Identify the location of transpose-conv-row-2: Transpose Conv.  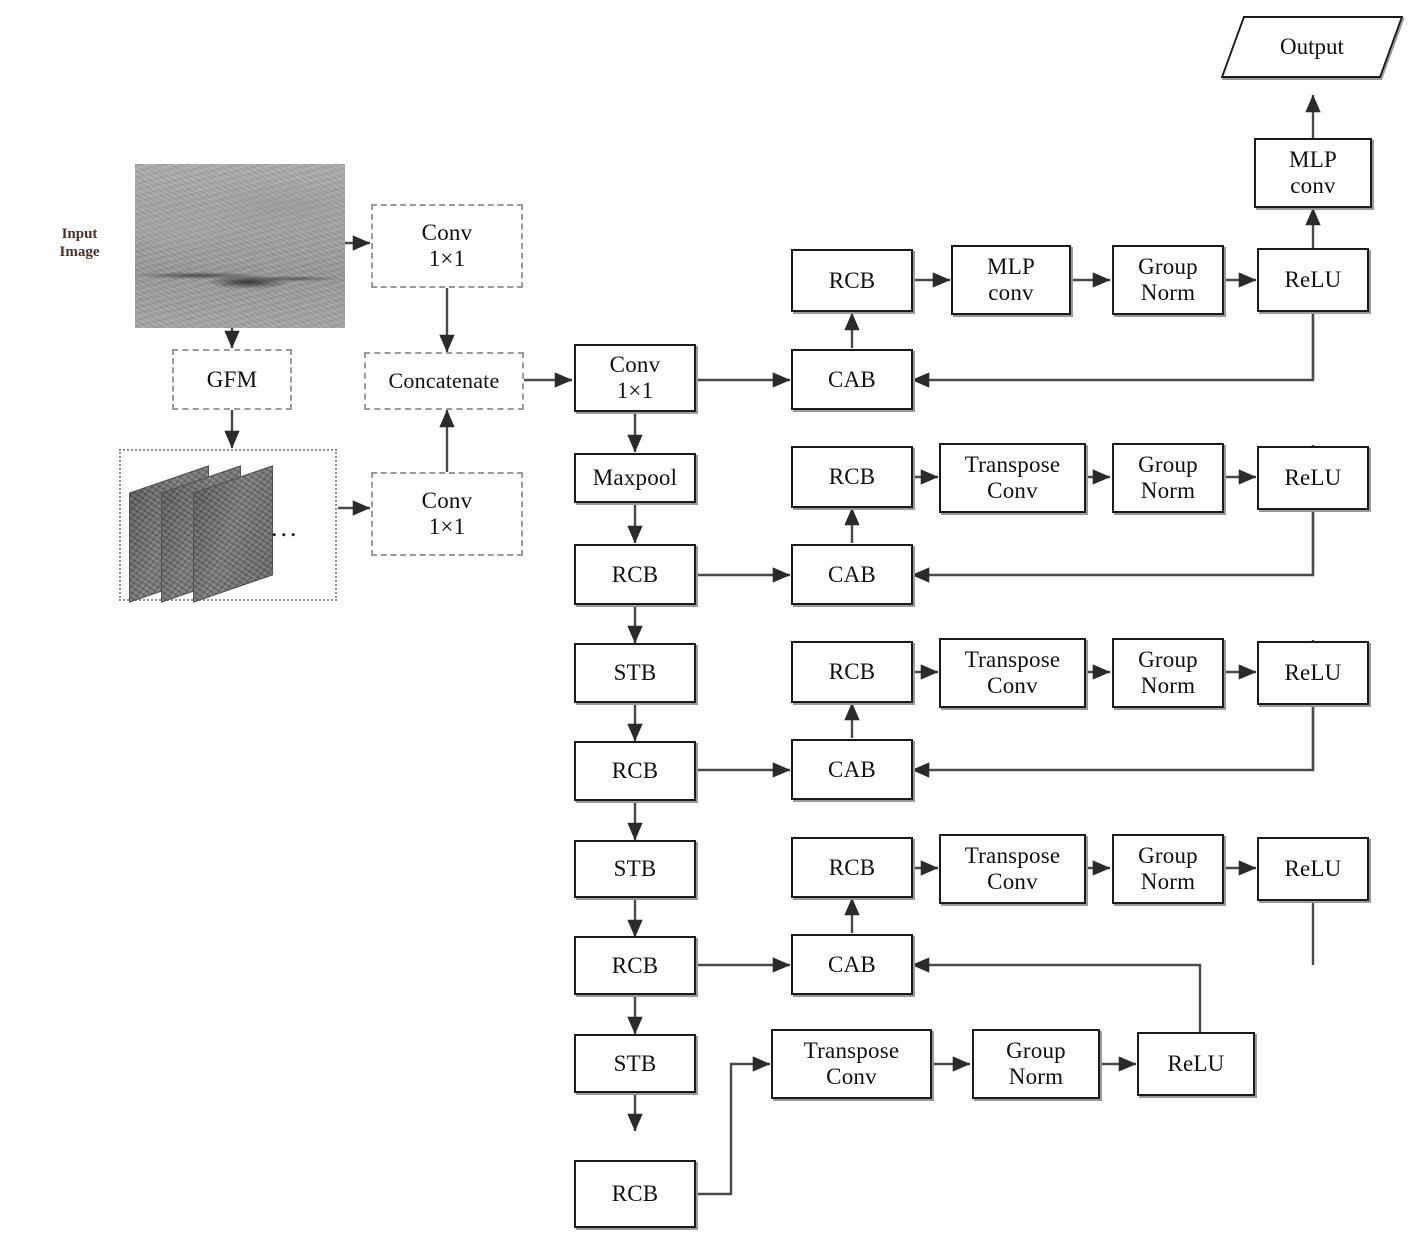
(1012, 478).